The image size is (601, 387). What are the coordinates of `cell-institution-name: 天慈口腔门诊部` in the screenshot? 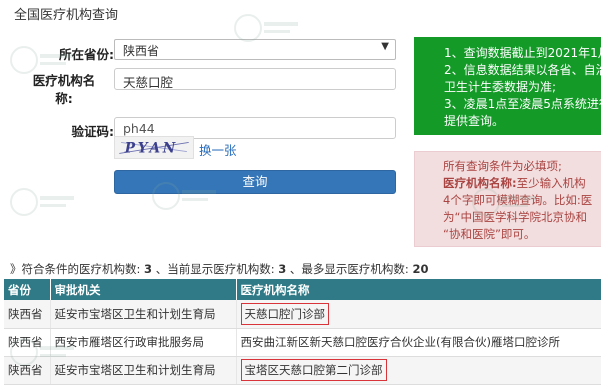 It's located at (418, 314).